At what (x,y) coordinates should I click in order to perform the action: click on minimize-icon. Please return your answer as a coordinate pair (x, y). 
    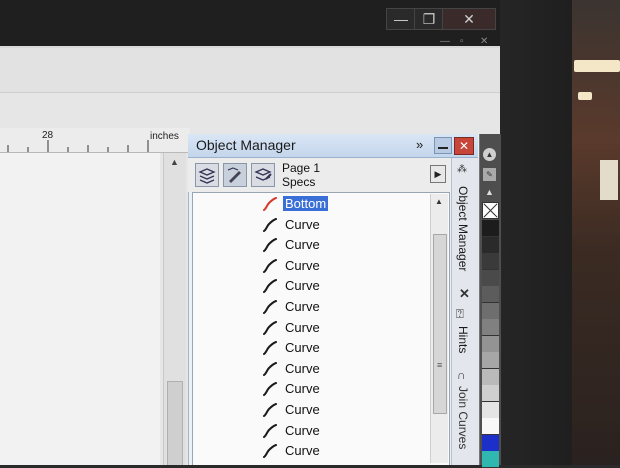
    Looking at the image, I should click on (443, 148).